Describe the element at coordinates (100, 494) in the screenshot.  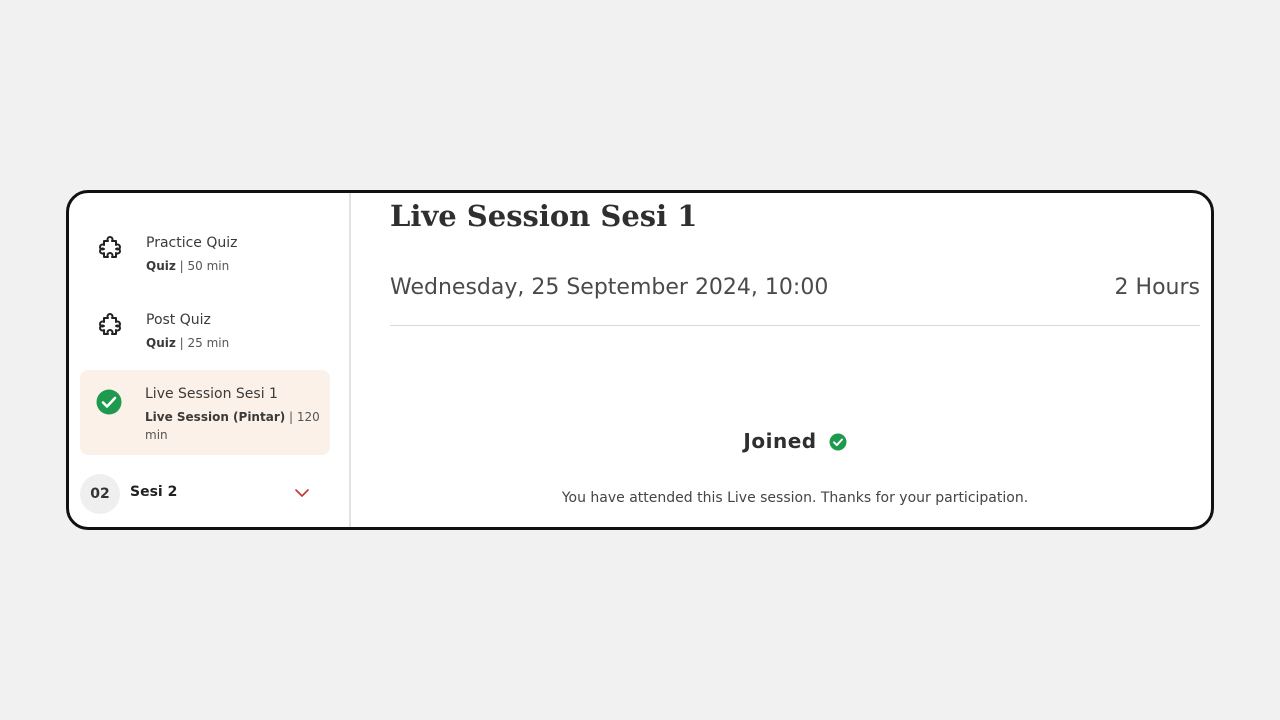
I see `session-number-badge: 02` at that location.